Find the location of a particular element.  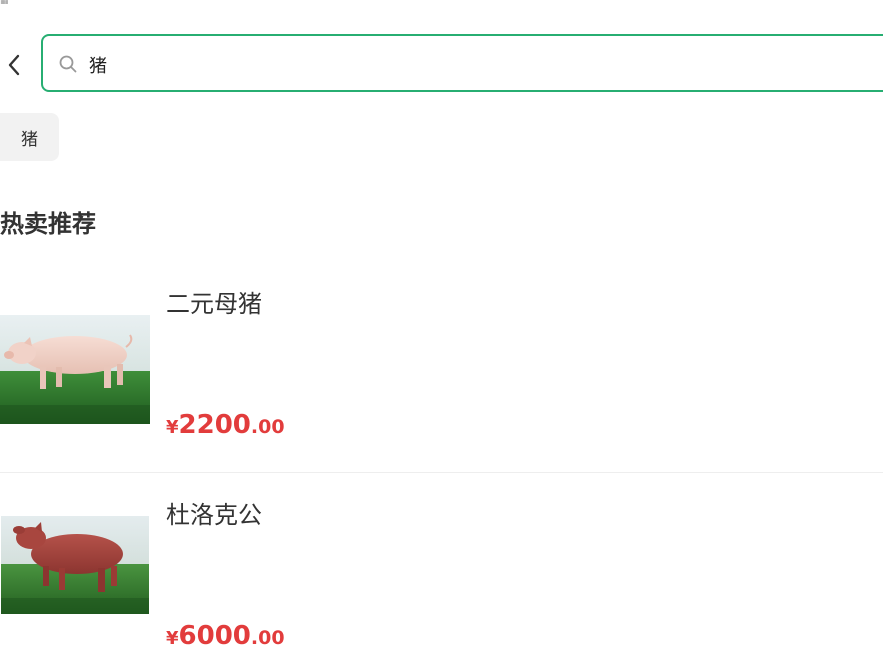

back-button is located at coordinates (14, 65).